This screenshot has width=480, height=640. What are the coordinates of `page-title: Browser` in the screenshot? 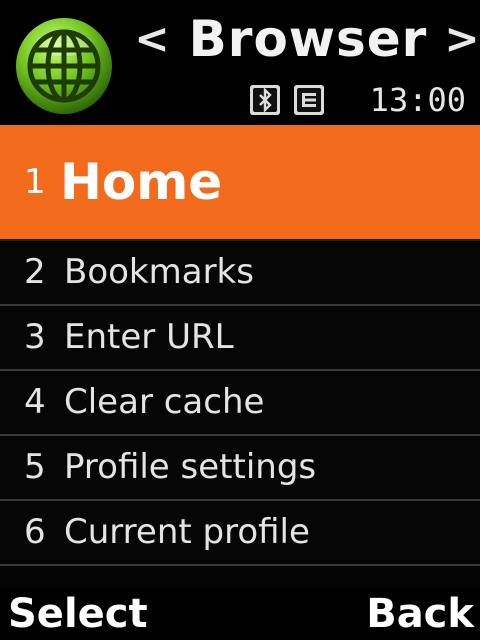 It's located at (308, 39).